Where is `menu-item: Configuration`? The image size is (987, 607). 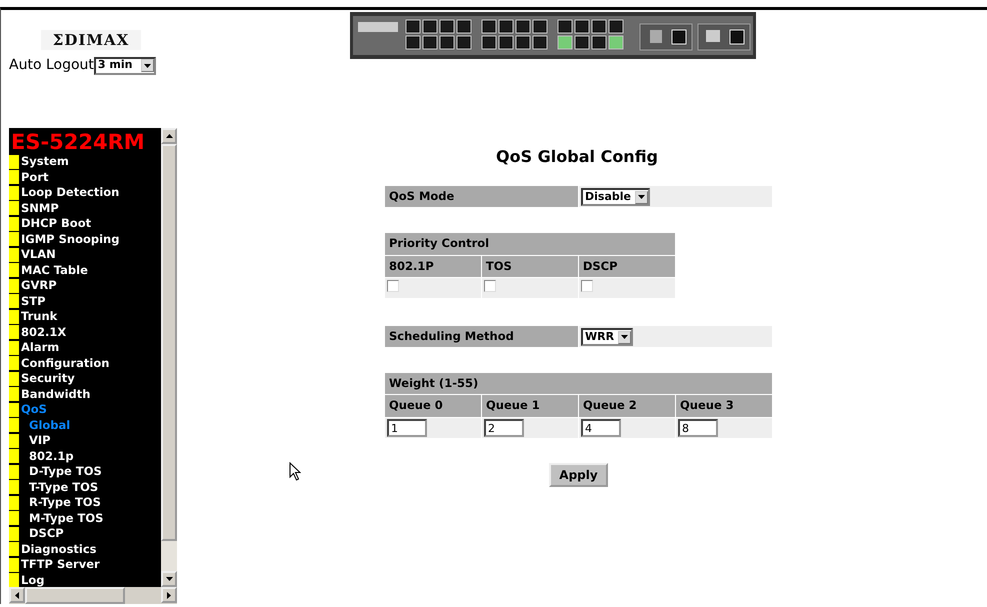 menu-item: Configuration is located at coordinates (85, 363).